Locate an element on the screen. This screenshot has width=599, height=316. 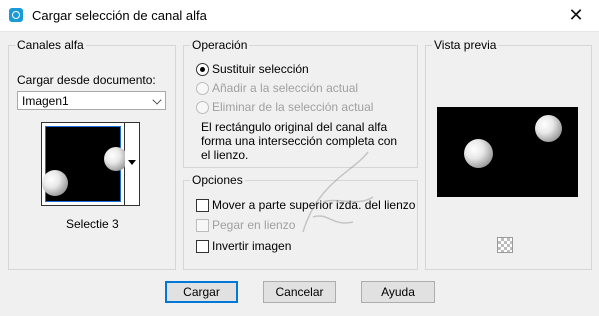
window-title: Cargar selección de canal alfa is located at coordinates (119, 15).